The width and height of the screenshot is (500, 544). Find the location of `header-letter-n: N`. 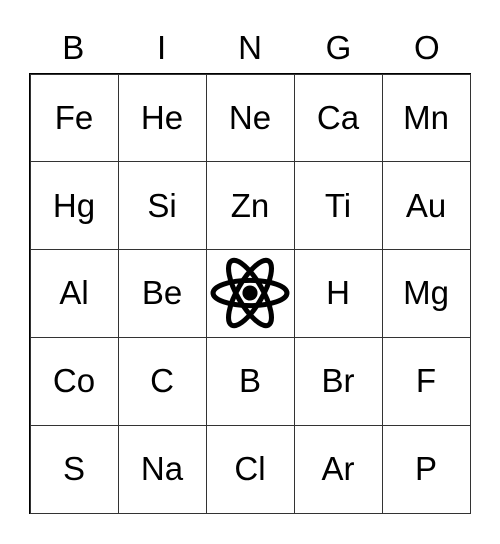

header-letter-n: N is located at coordinates (250, 47).